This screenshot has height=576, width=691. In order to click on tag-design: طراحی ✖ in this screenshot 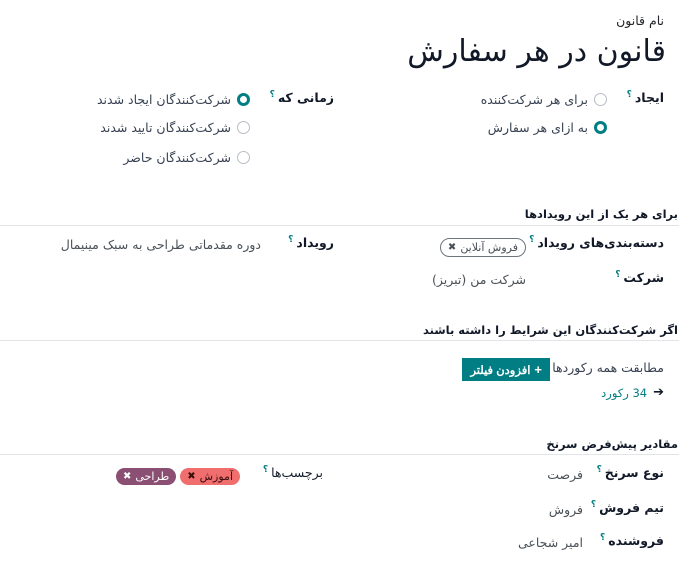, I will do `click(146, 476)`.